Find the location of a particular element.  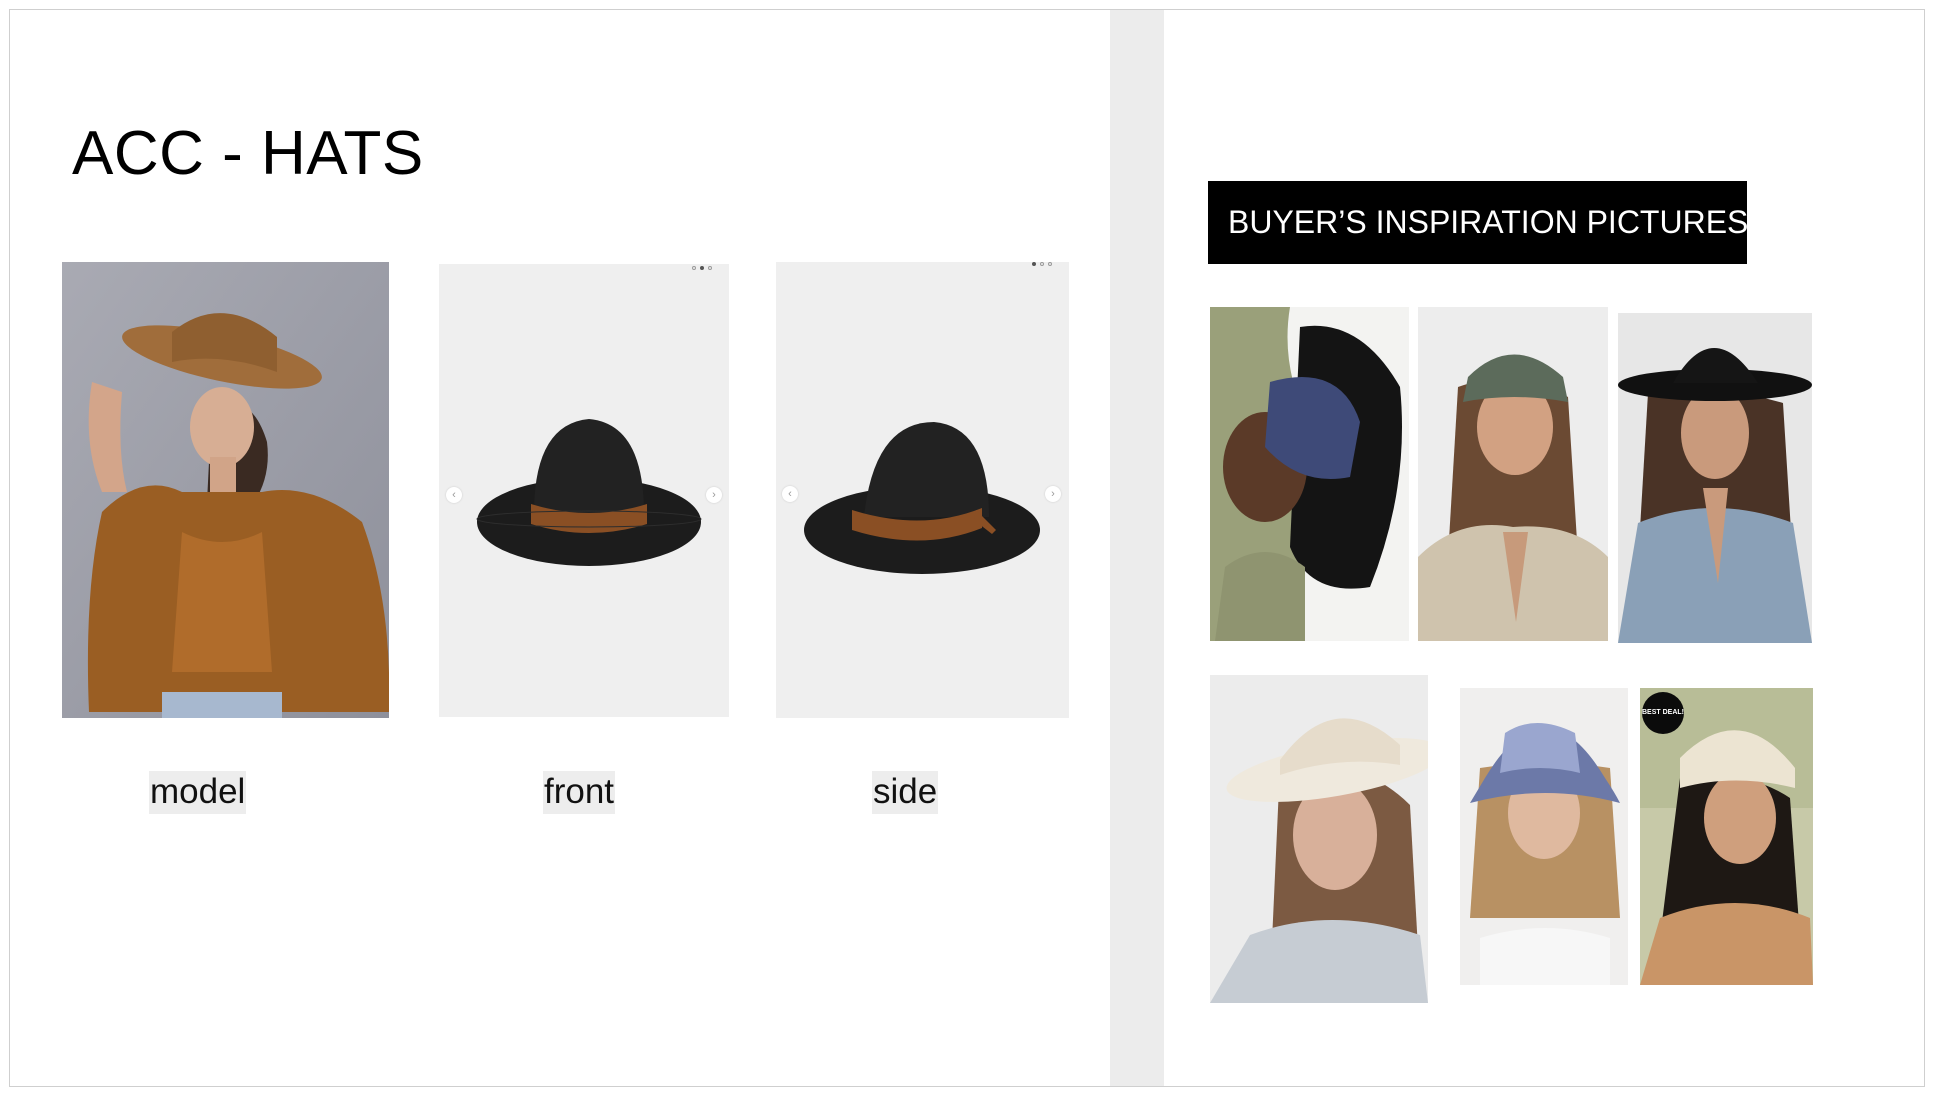

page-gutter is located at coordinates (1137, 548).